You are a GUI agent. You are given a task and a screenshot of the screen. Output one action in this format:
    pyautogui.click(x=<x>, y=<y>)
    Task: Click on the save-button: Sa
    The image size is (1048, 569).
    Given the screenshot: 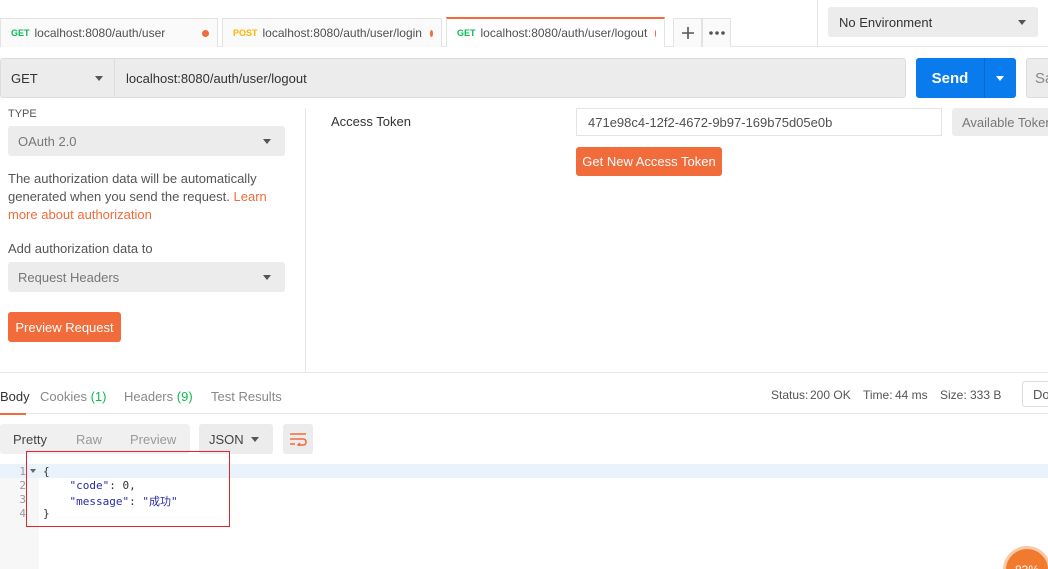 What is the action you would take?
    pyautogui.click(x=1037, y=78)
    